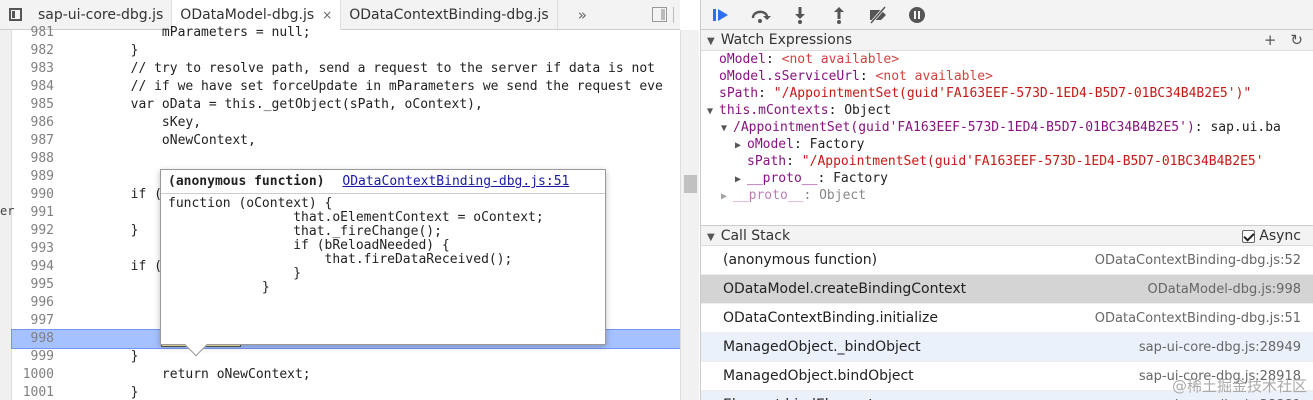 The width and height of the screenshot is (1313, 400). What do you see at coordinates (1271, 236) in the screenshot?
I see `async-toggle: Async` at bounding box center [1271, 236].